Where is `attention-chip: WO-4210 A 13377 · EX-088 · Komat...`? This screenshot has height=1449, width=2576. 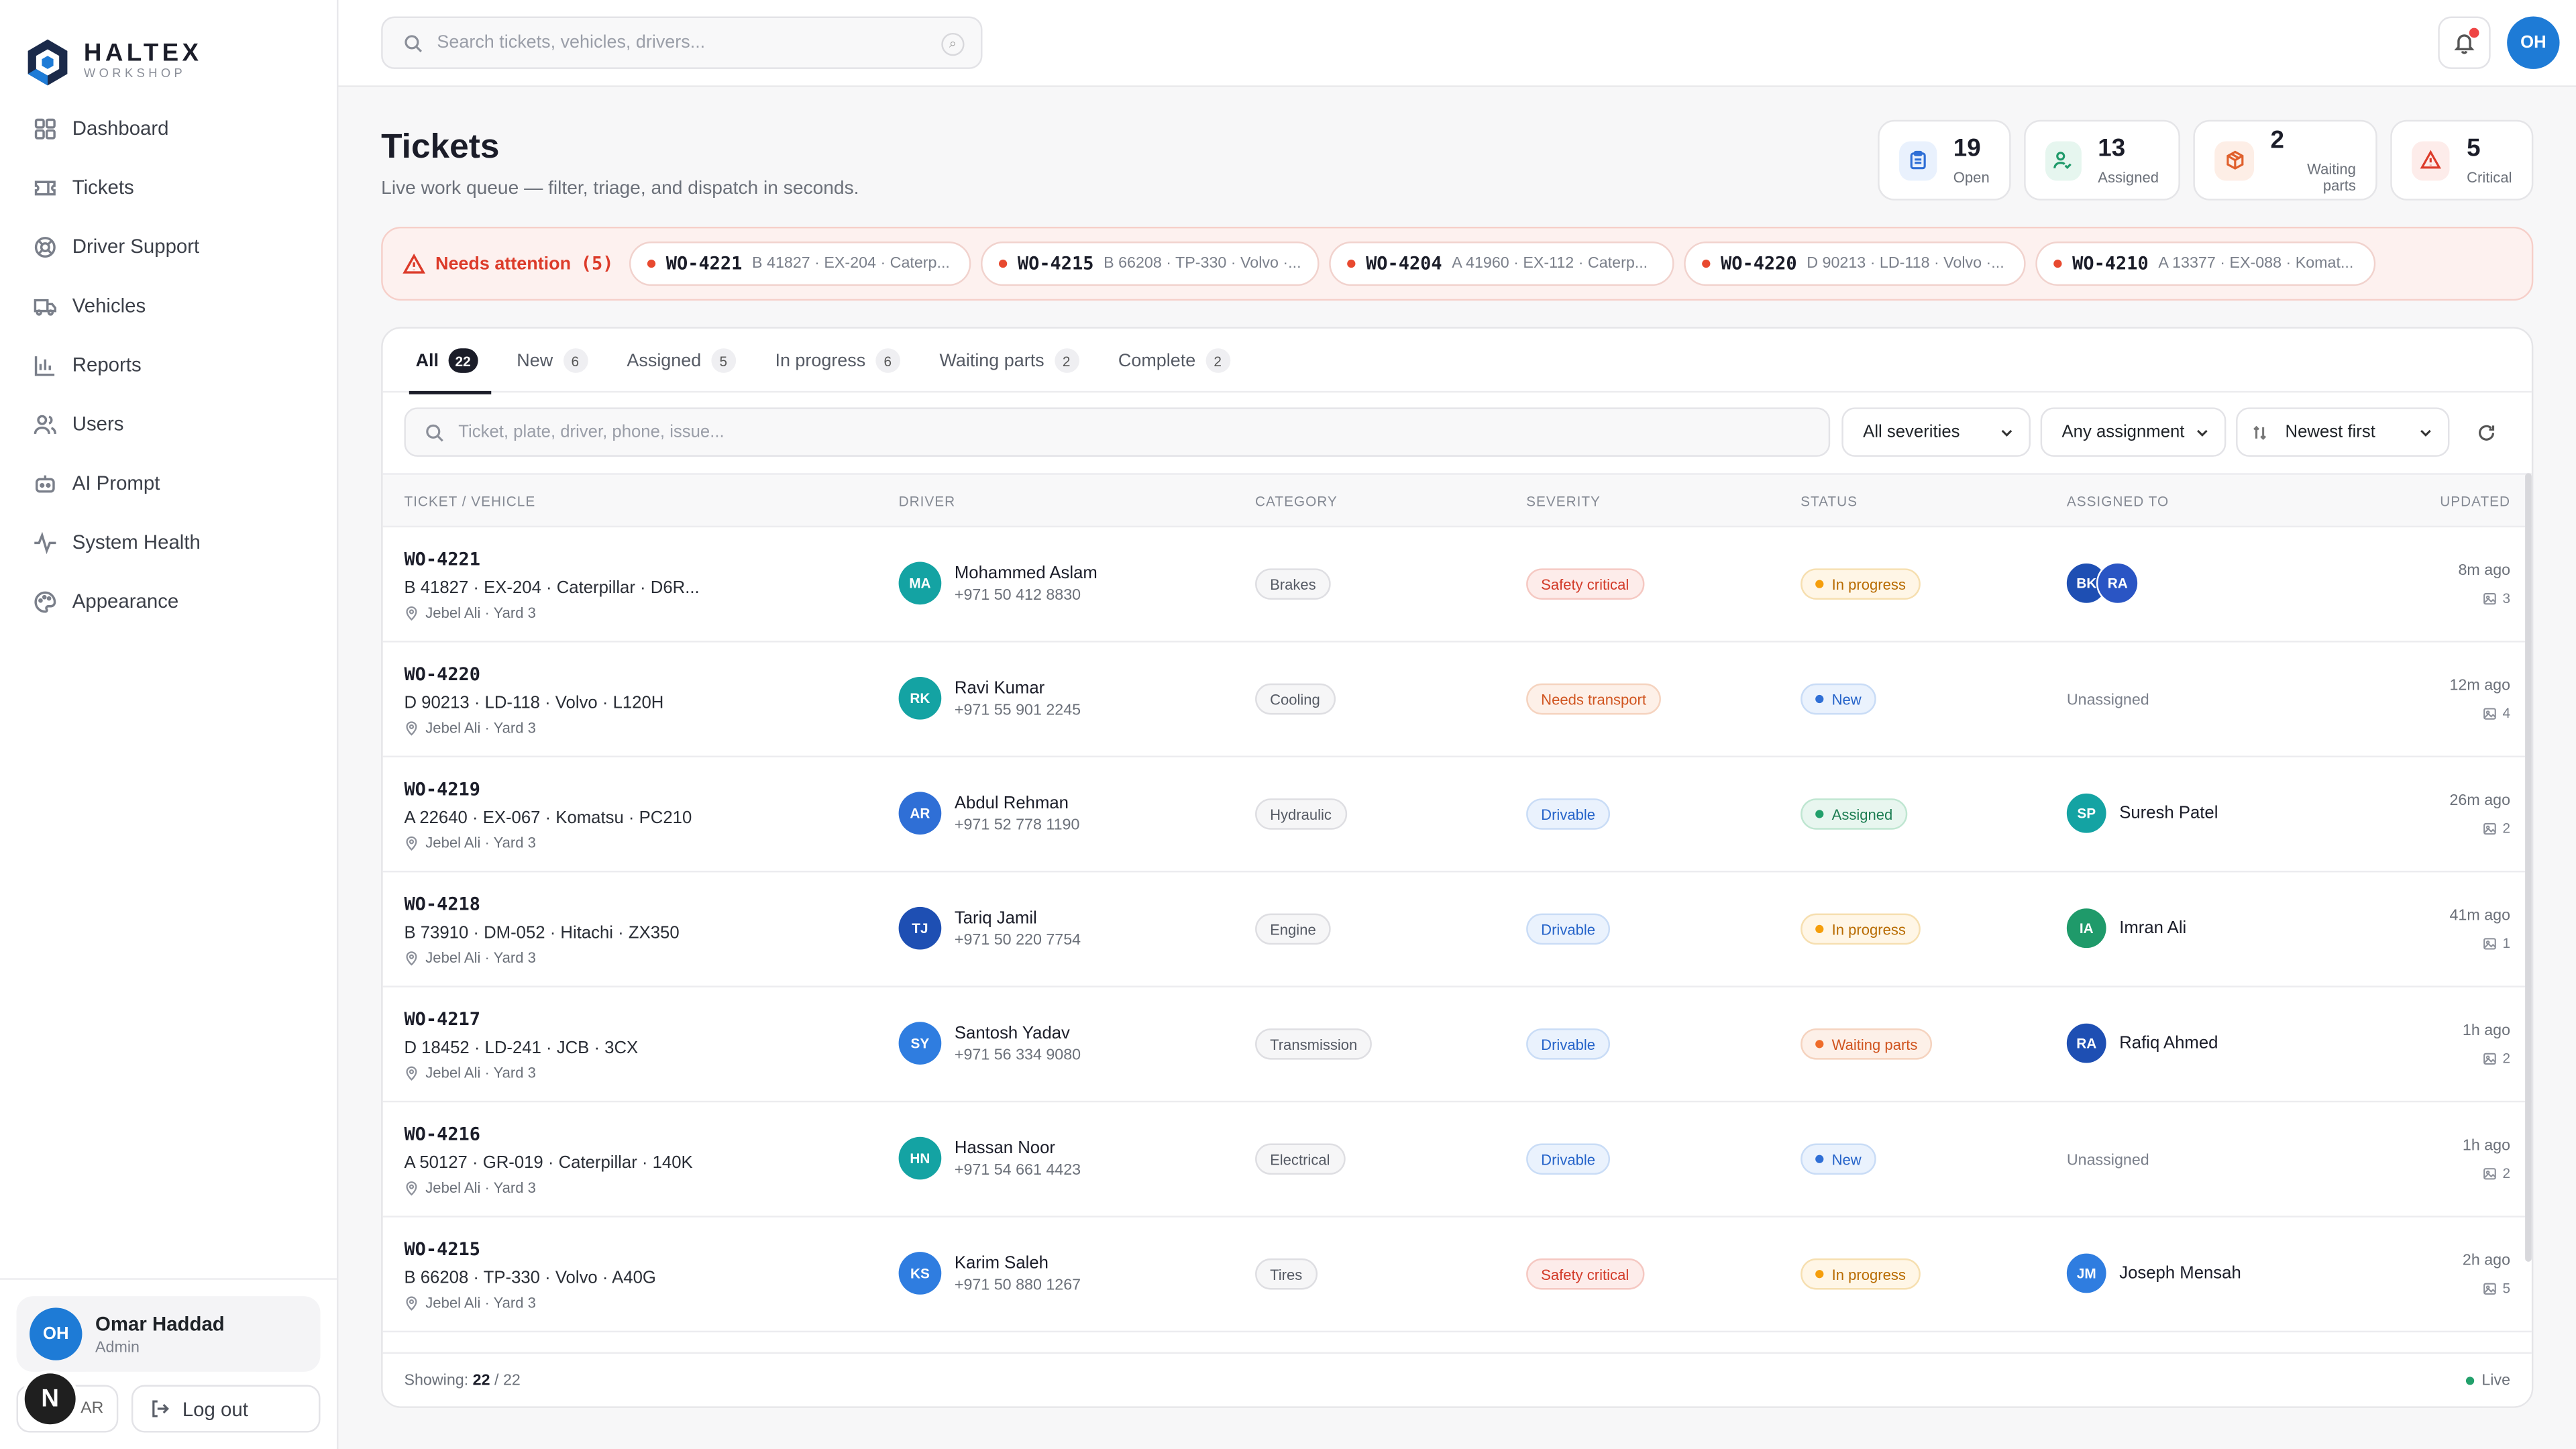
attention-chip: WO-4210 A 13377 · EX-088 · Komat... is located at coordinates (2206, 263).